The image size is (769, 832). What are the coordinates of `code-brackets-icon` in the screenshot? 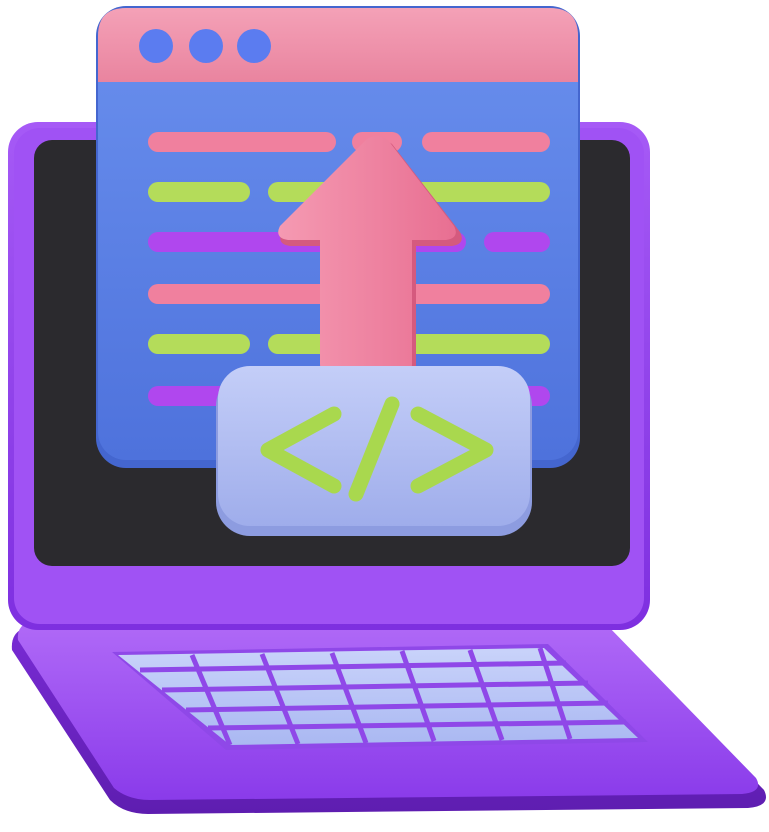 It's located at (374, 451).